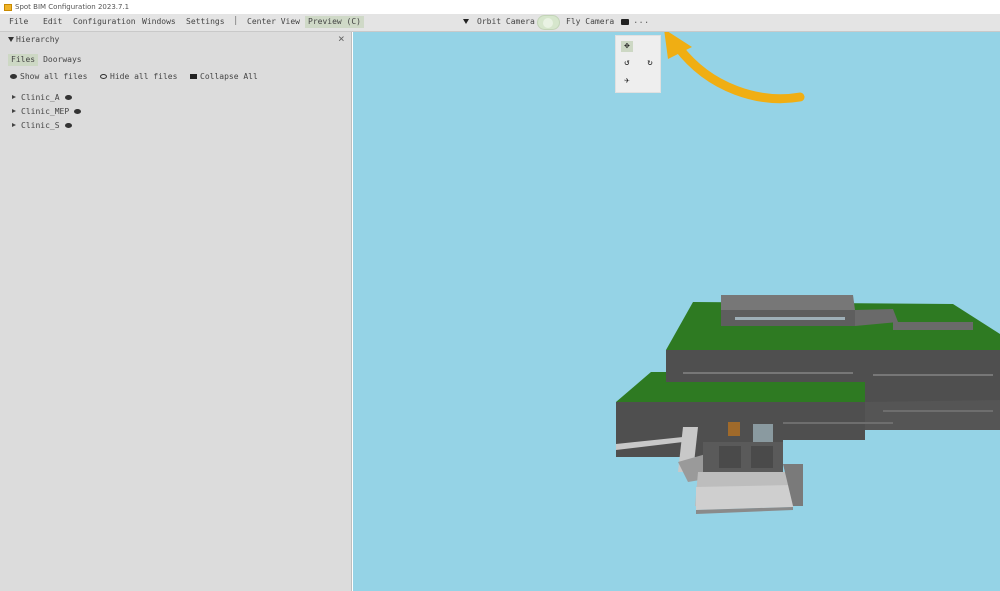 The height and width of the screenshot is (591, 1000). Describe the element at coordinates (38, 39) in the screenshot. I see `hierarchy-title: Hierarchy` at that location.